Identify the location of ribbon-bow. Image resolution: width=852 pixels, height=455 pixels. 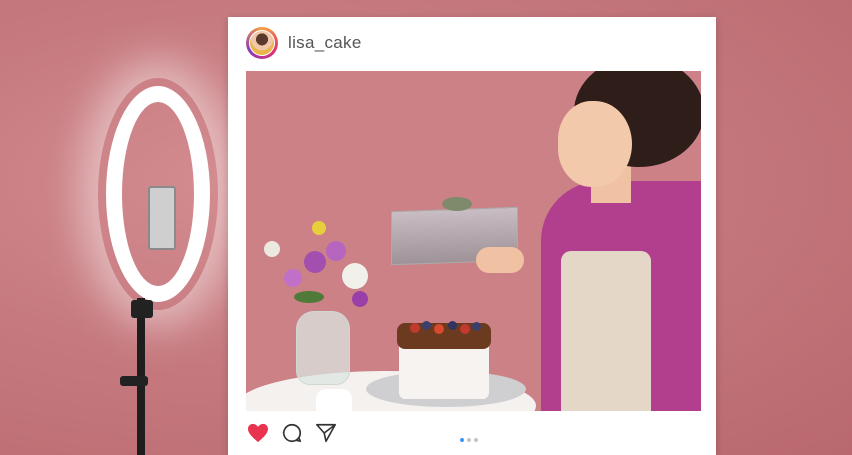
(457, 204).